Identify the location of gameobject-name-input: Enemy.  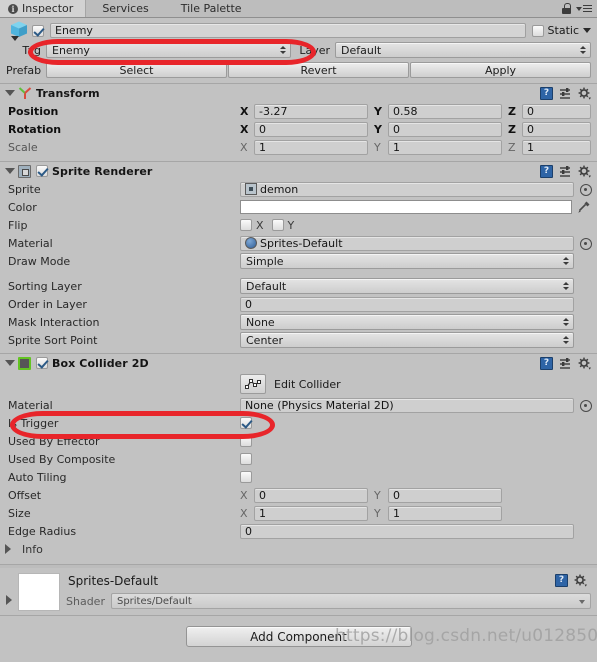
(288, 30).